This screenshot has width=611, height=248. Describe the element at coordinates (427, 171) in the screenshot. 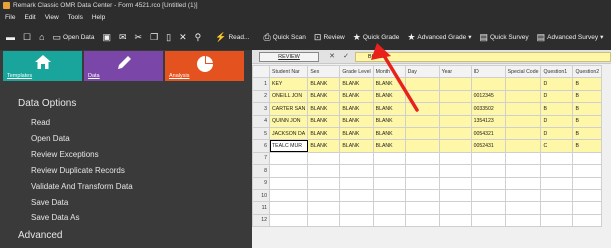

I see `table-row: 8` at that location.